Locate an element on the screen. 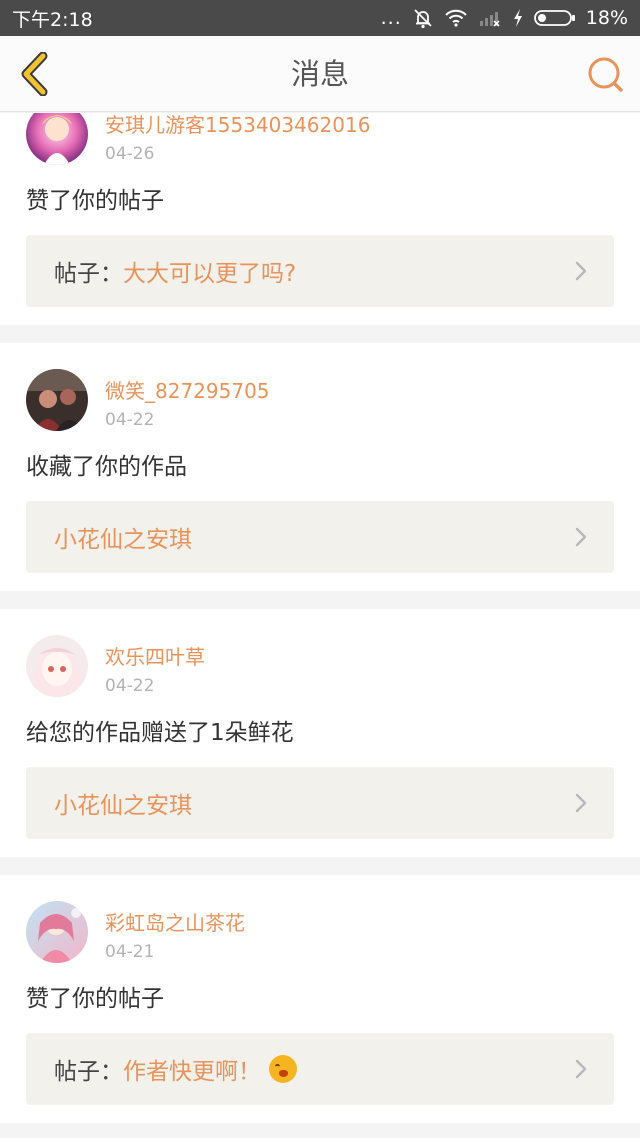  username: 欢乐四叶草 is located at coordinates (155, 655).